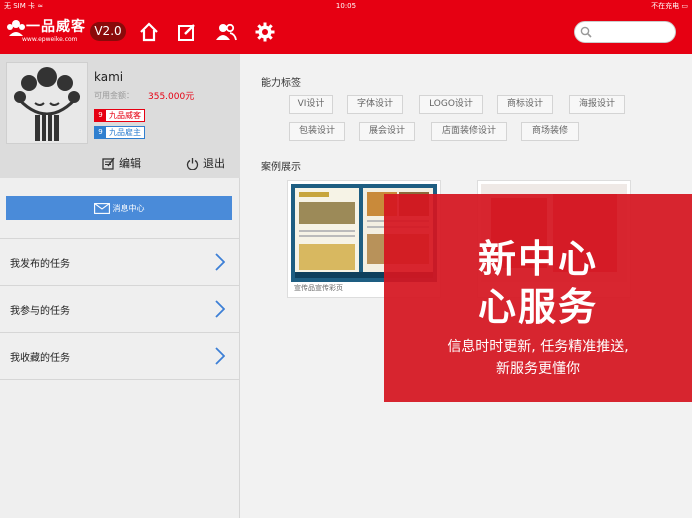 The image size is (692, 518). I want to click on edit-profile-button: 编辑, so click(121, 163).